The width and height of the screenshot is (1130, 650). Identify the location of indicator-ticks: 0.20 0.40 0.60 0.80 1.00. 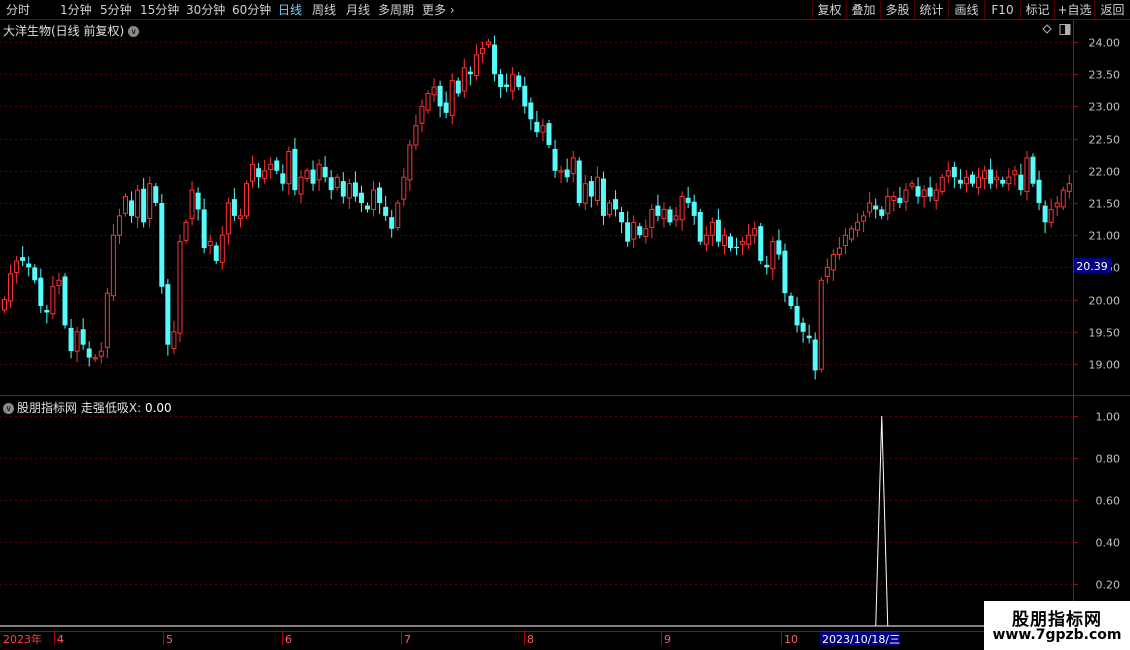
(1096, 501).